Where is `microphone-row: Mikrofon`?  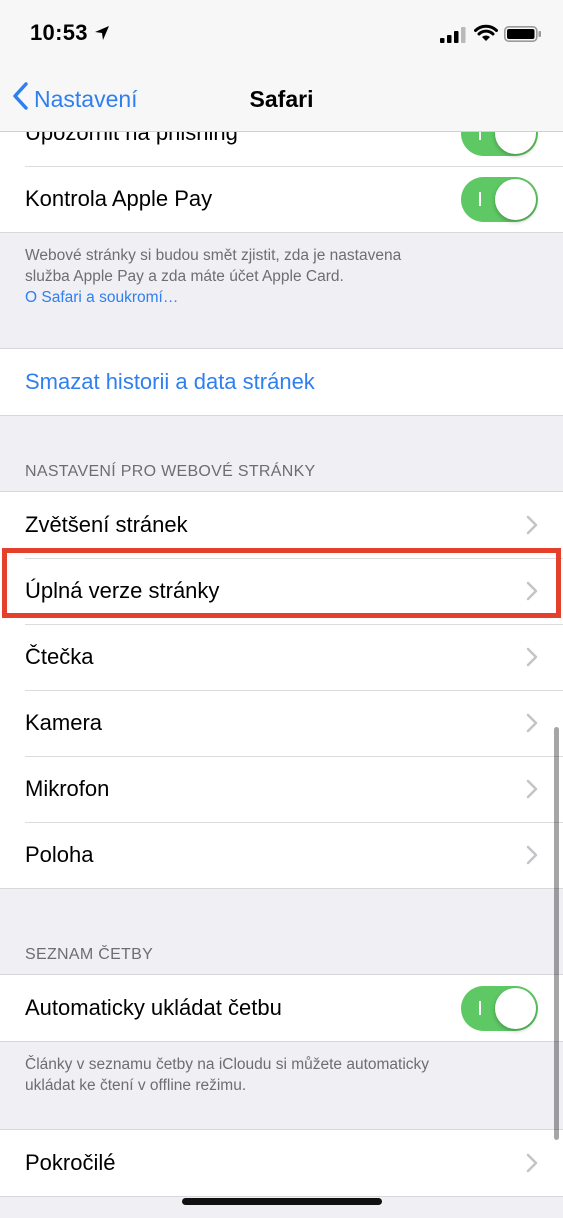
microphone-row: Mikrofon is located at coordinates (281, 789).